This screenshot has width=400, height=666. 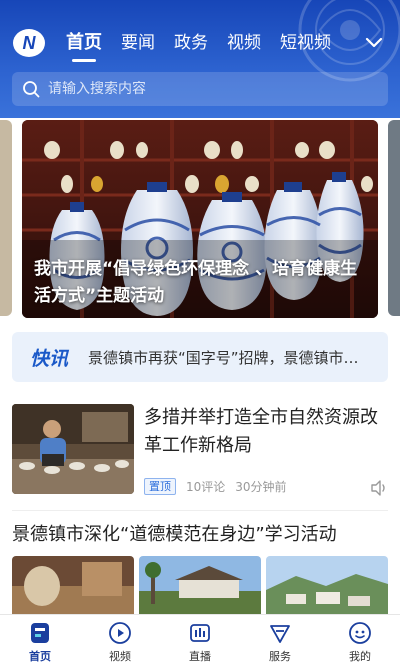 I want to click on tab-home: 首页, so click(x=84, y=46).